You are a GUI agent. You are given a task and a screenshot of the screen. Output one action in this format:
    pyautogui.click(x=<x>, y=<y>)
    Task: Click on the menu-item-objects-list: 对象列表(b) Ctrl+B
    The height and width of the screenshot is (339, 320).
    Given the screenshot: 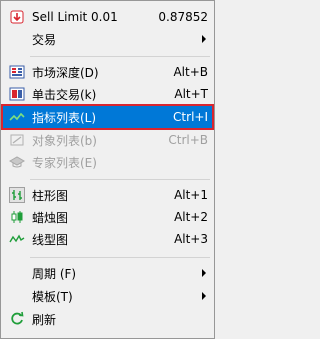 What is the action you would take?
    pyautogui.click(x=107, y=140)
    